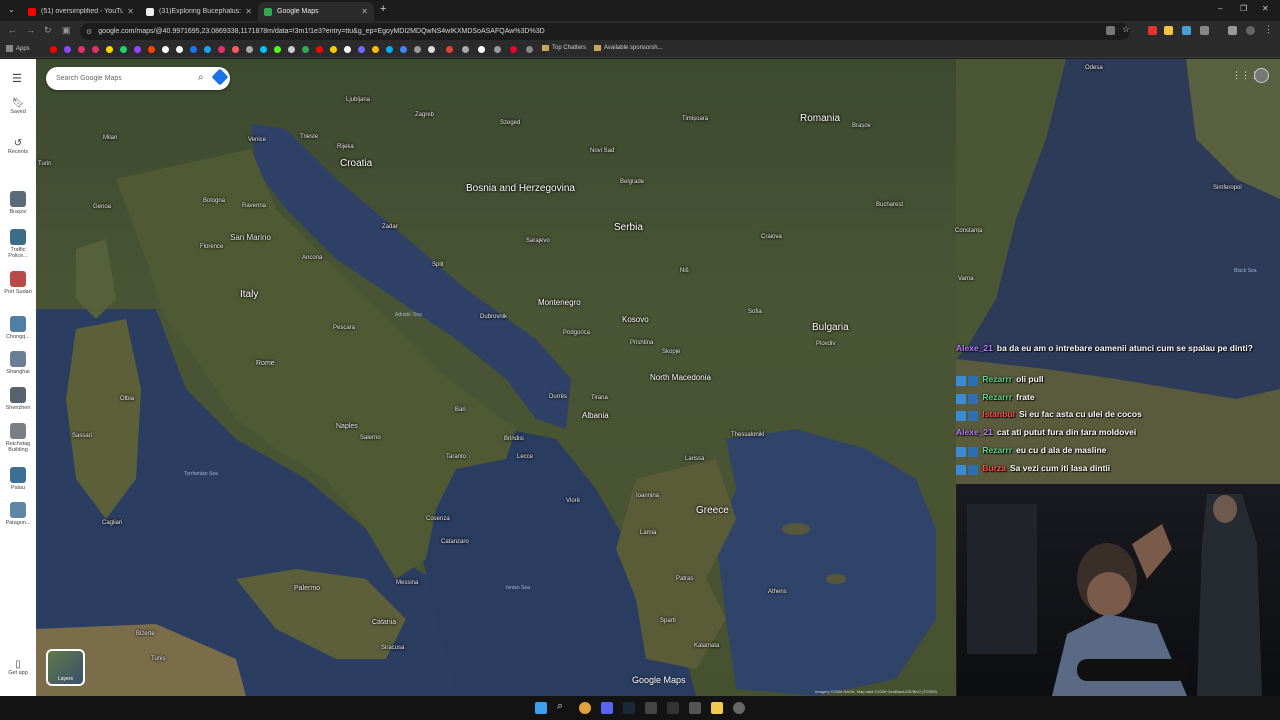 The height and width of the screenshot is (720, 1280). What do you see at coordinates (1261, 75) in the screenshot?
I see `account-avatar` at bounding box center [1261, 75].